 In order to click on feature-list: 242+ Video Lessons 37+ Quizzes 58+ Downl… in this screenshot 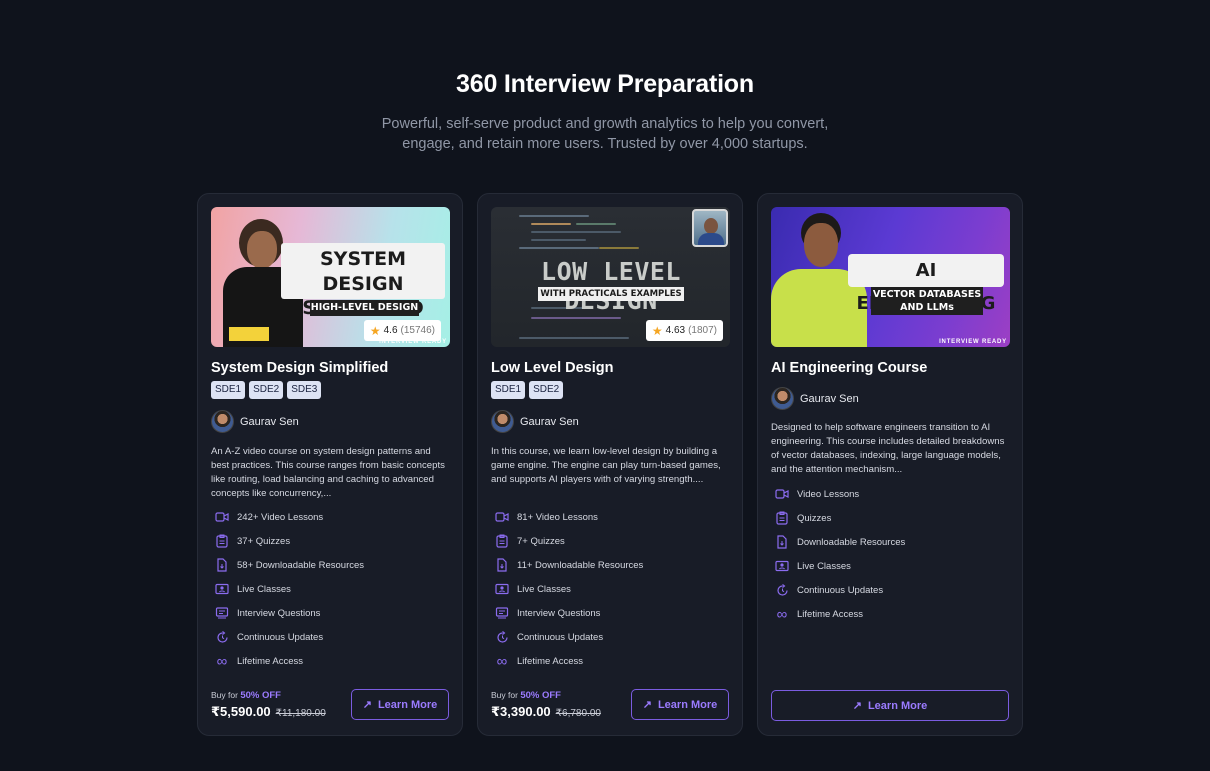, I will do `click(289, 589)`.